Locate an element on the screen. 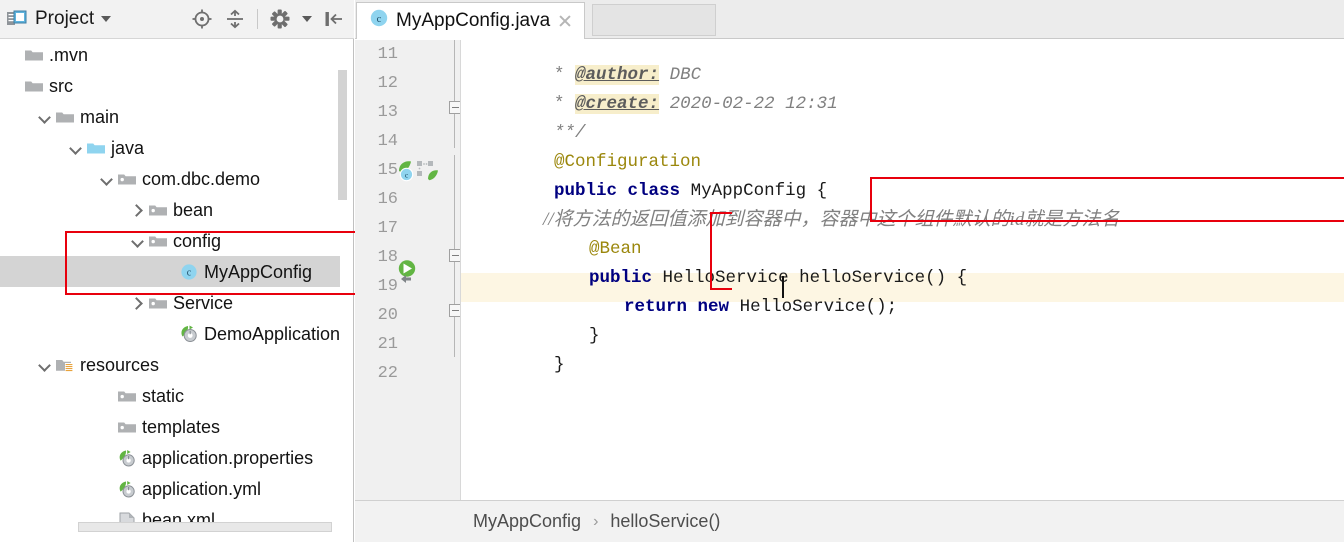 This screenshot has height=542, width=1344. breadcrumb-class: MyAppConfig is located at coordinates (527, 521).